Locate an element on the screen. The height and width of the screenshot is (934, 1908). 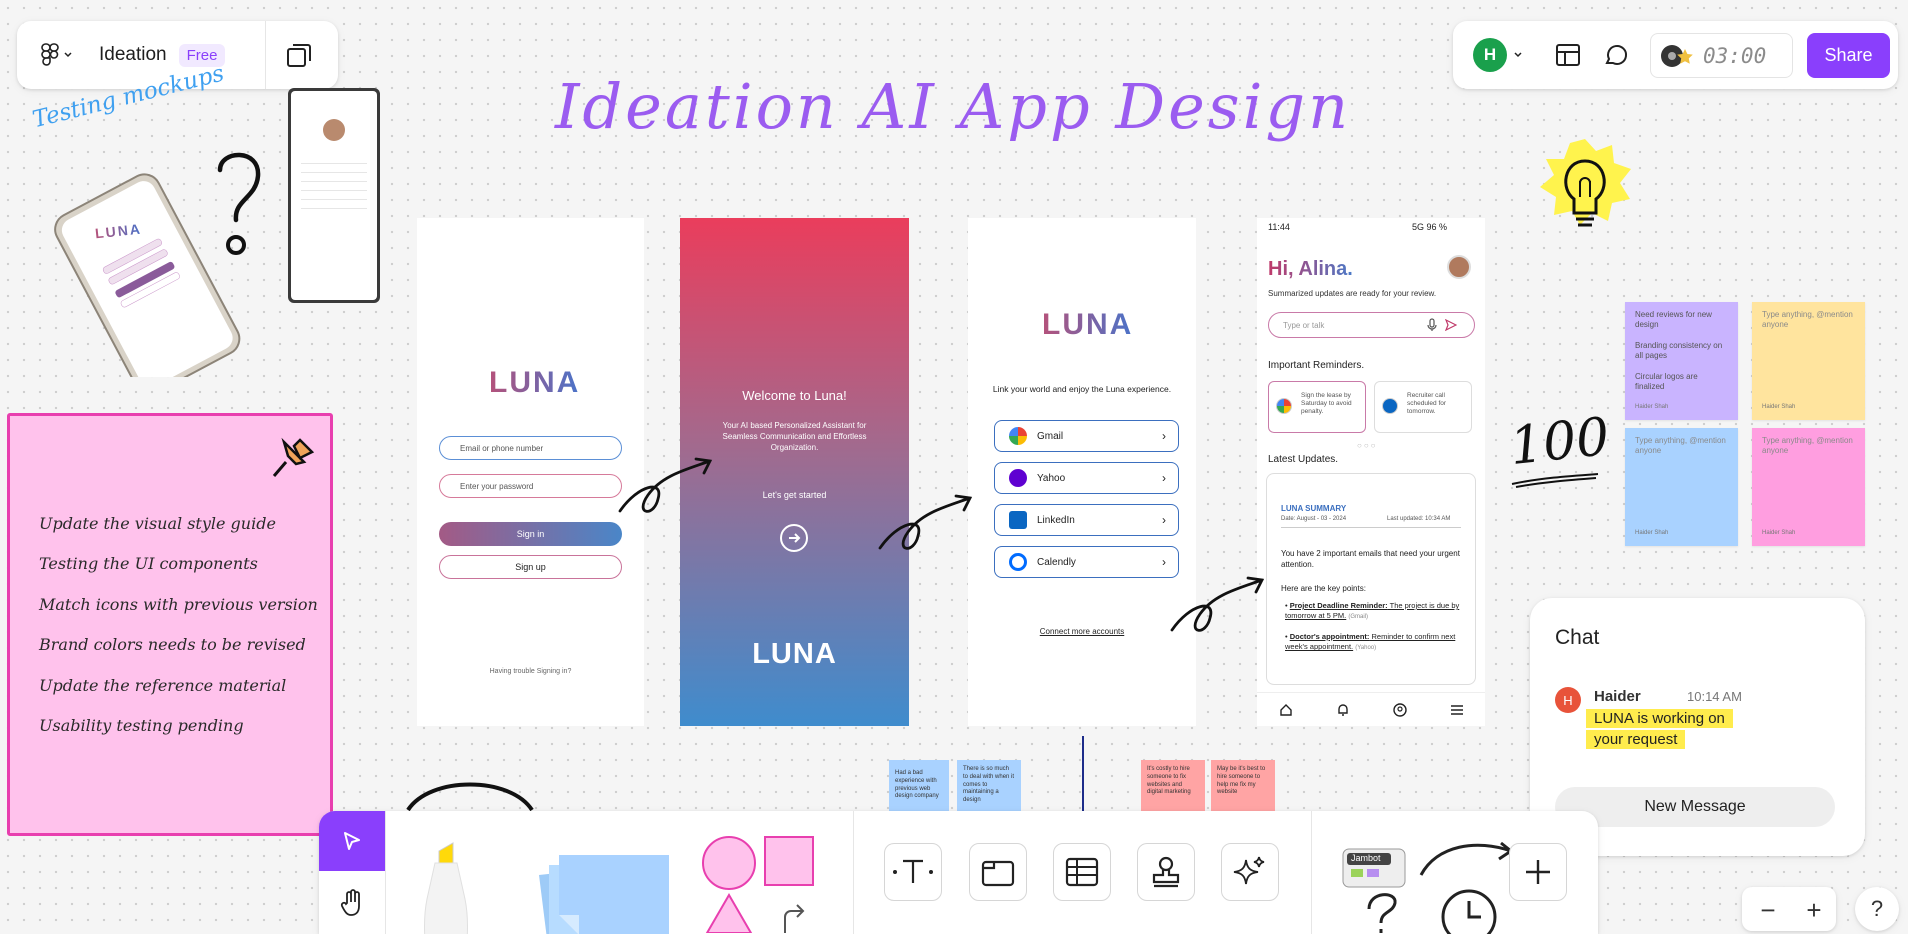
timer-widget is located at coordinates (1467, 884).